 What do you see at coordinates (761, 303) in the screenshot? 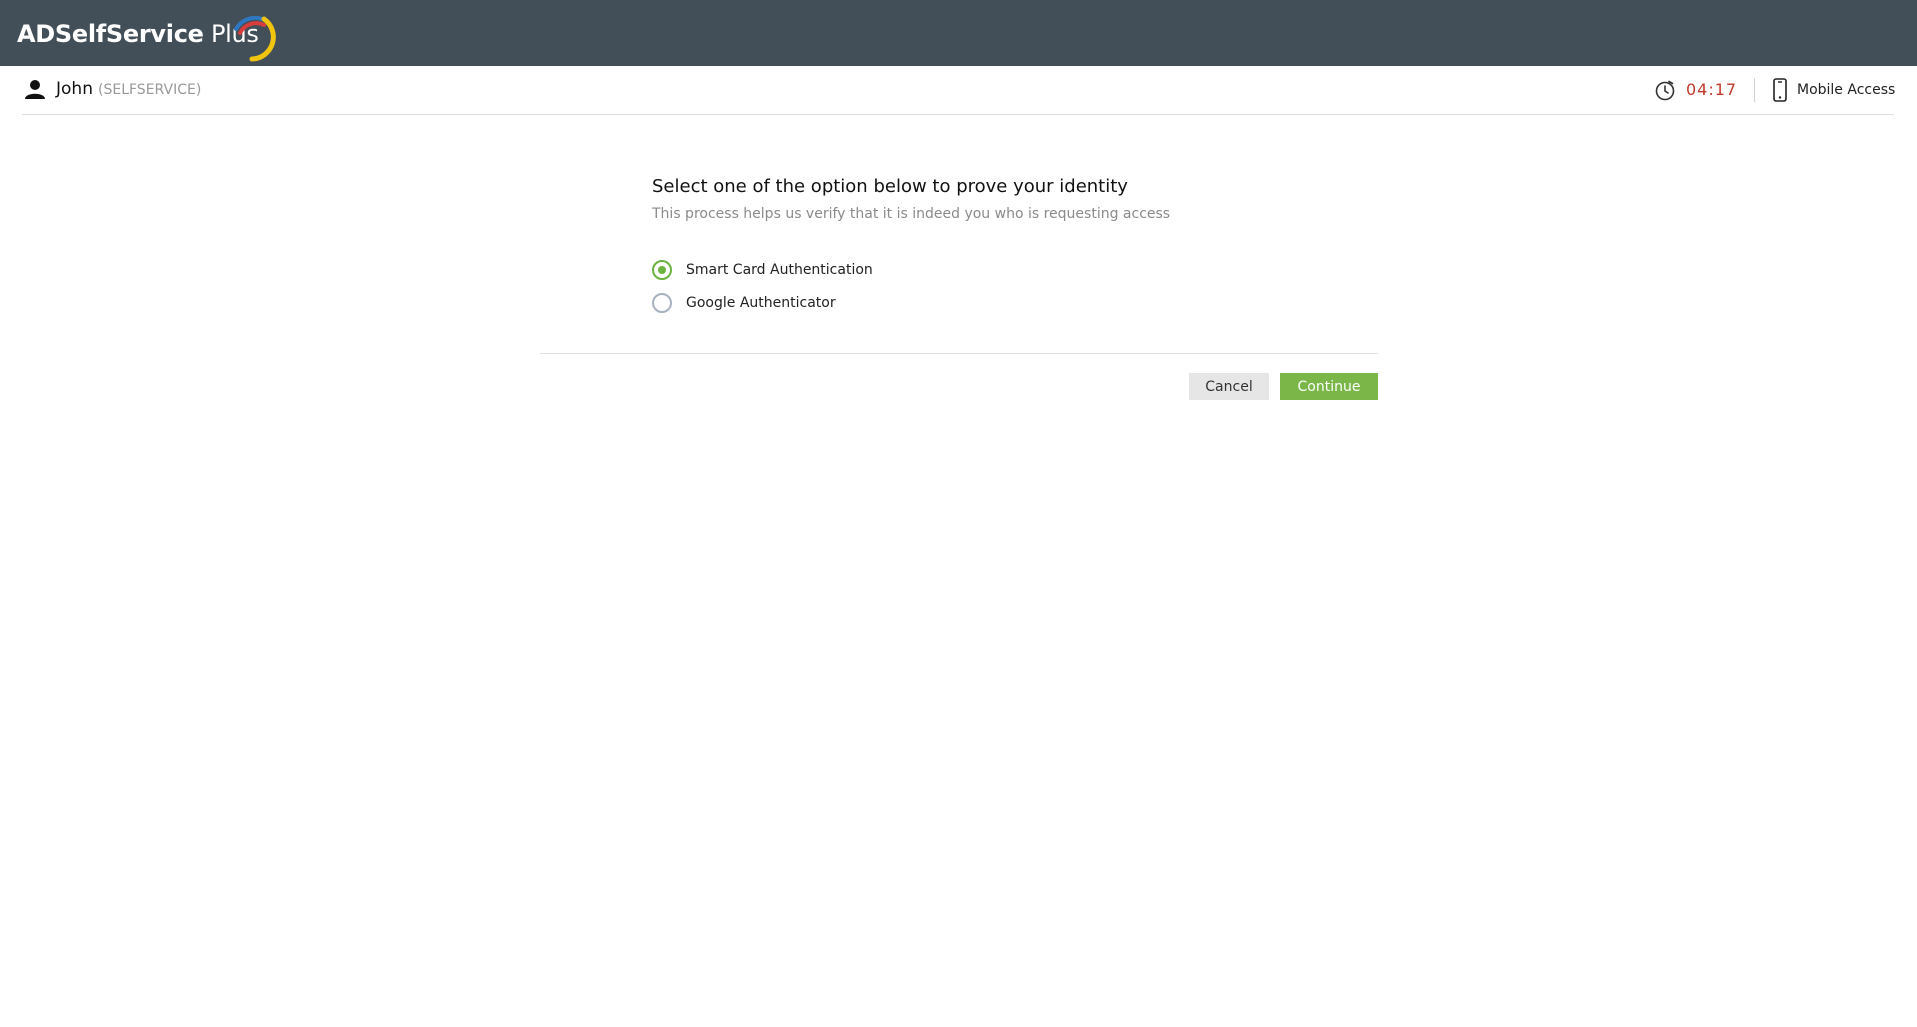
I see `option-label: Google Authenticator` at bounding box center [761, 303].